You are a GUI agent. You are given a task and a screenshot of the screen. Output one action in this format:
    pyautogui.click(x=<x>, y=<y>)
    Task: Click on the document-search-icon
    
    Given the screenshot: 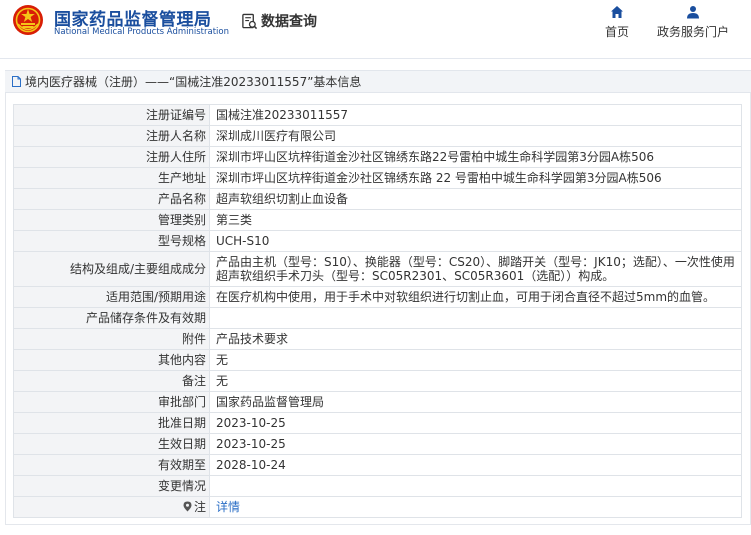 What is the action you would take?
    pyautogui.click(x=250, y=21)
    